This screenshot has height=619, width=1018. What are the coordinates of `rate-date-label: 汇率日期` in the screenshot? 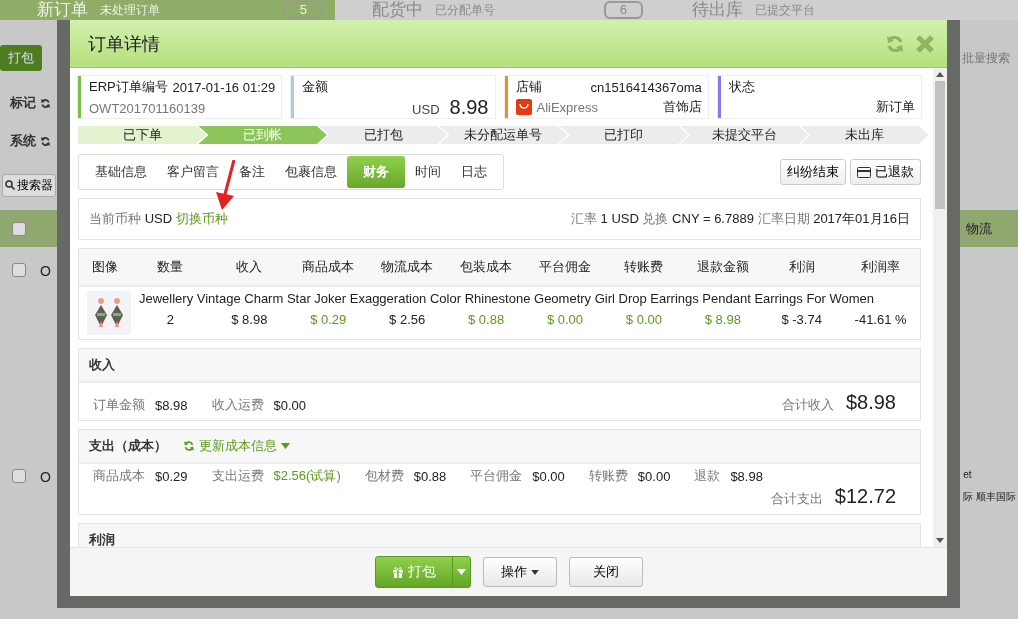 It's located at (783, 218).